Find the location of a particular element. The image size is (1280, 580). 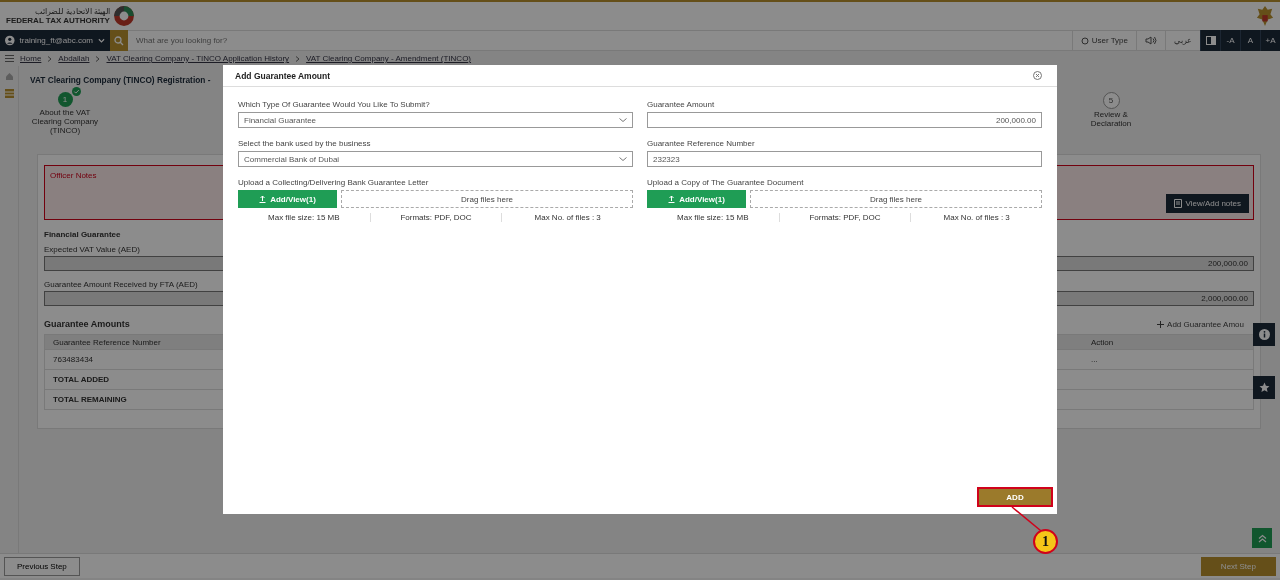

step-label: About the VAT Clearing Company (TINCO) is located at coordinates (65, 122).